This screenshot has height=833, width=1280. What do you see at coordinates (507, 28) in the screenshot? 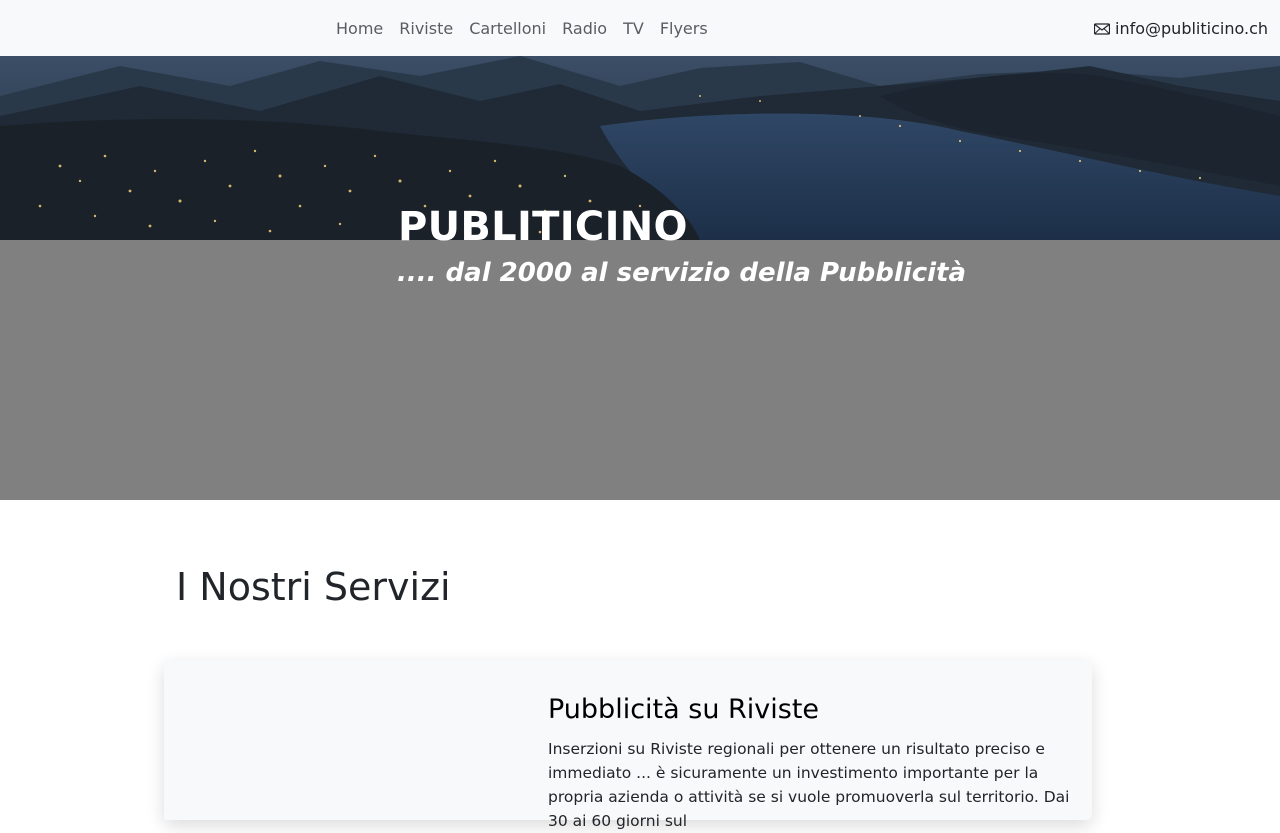
I see `nav-link-cartelloni: Cartelloni` at bounding box center [507, 28].